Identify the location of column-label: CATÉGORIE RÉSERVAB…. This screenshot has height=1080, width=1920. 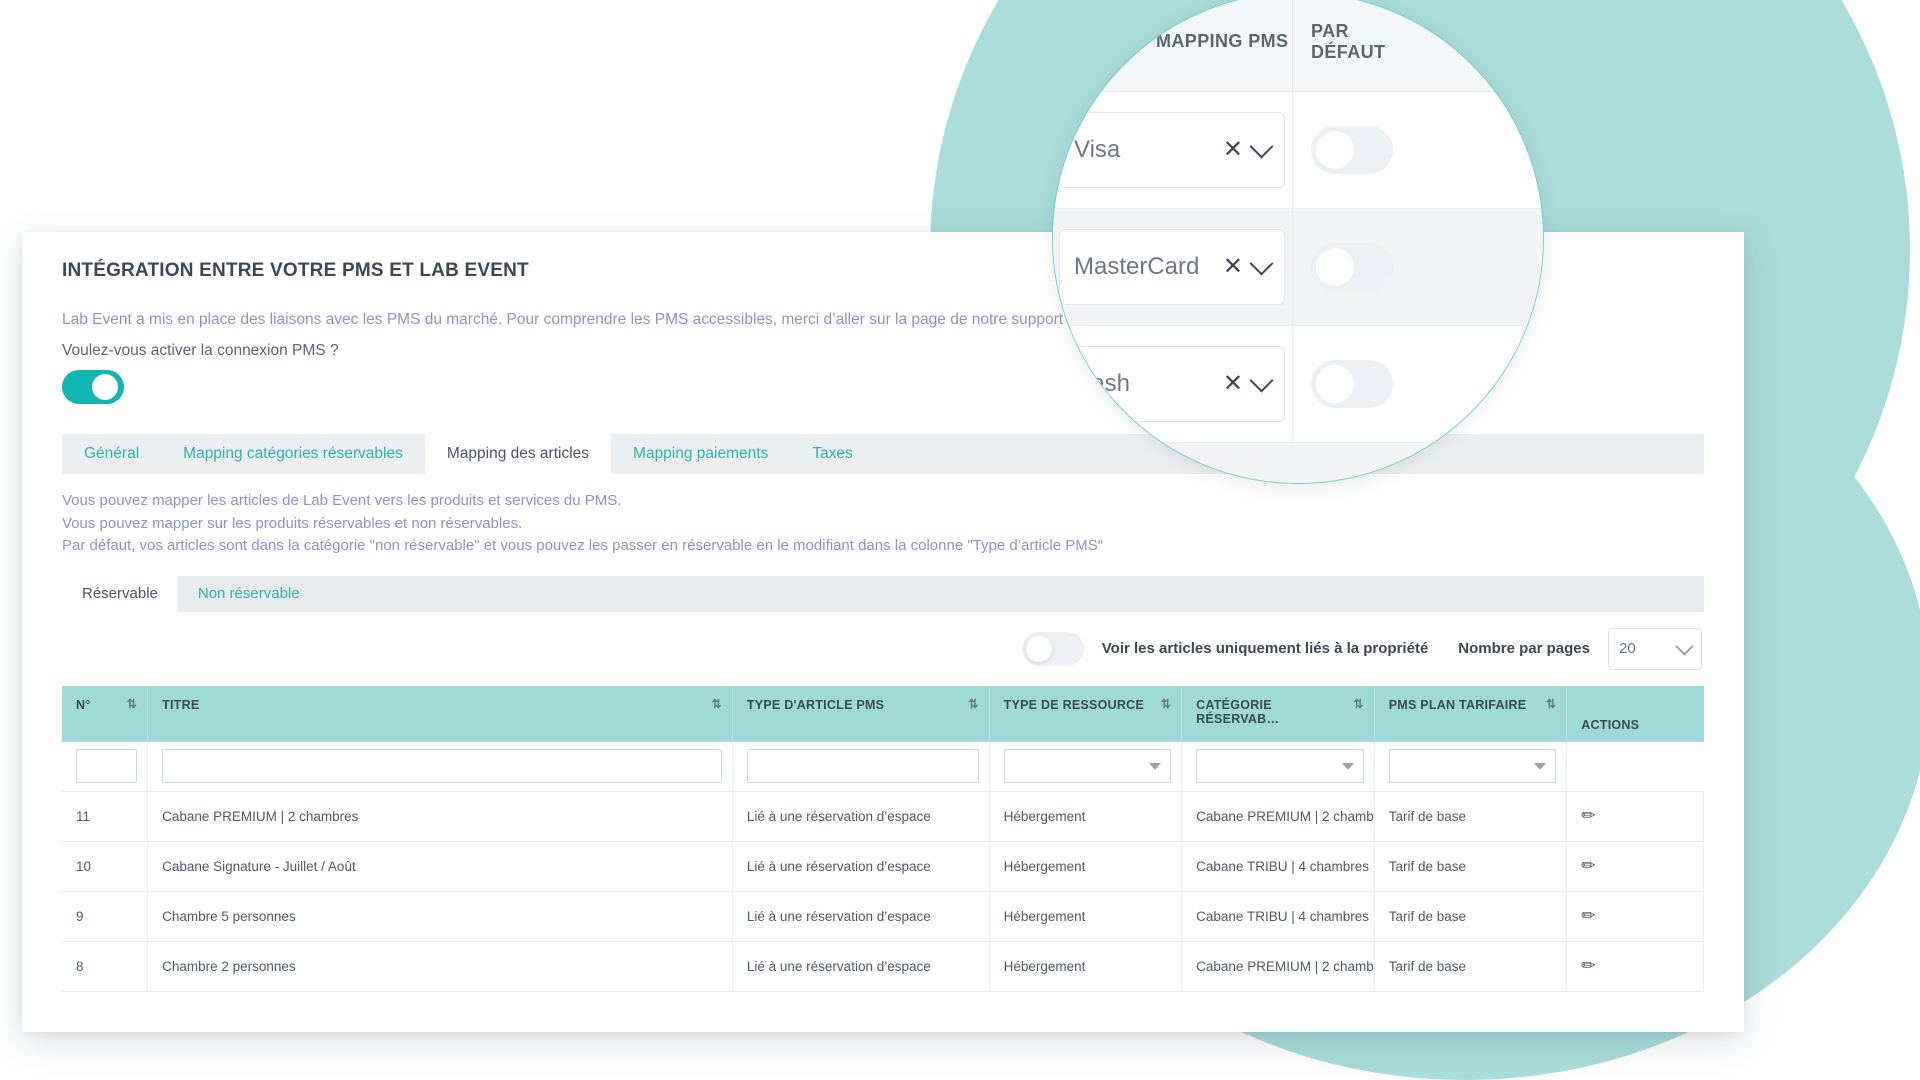
(1238, 711).